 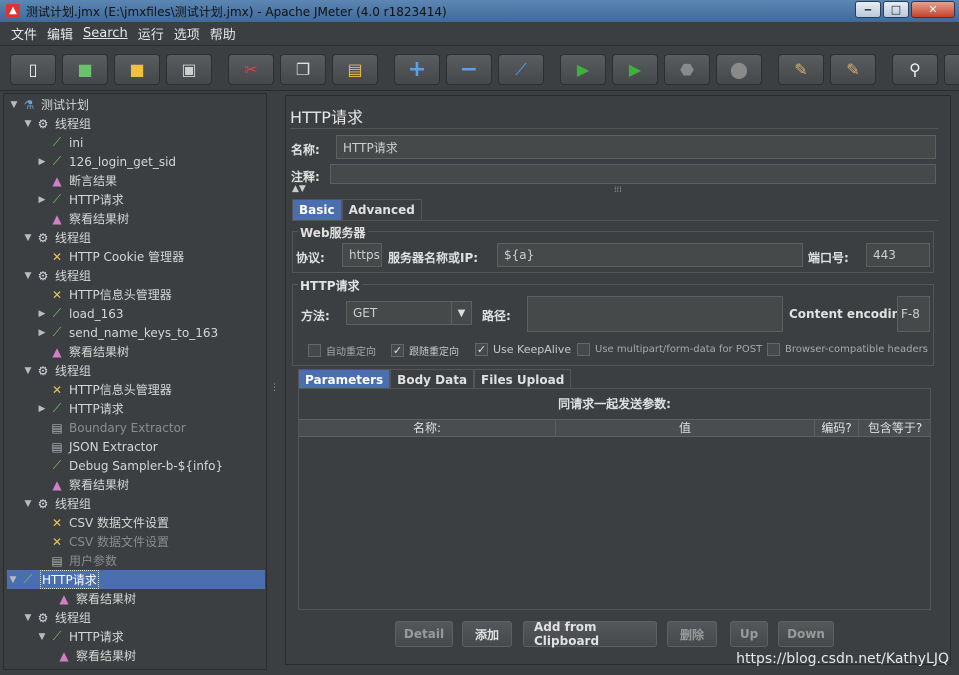 I want to click on port-field: 443, so click(x=898, y=255).